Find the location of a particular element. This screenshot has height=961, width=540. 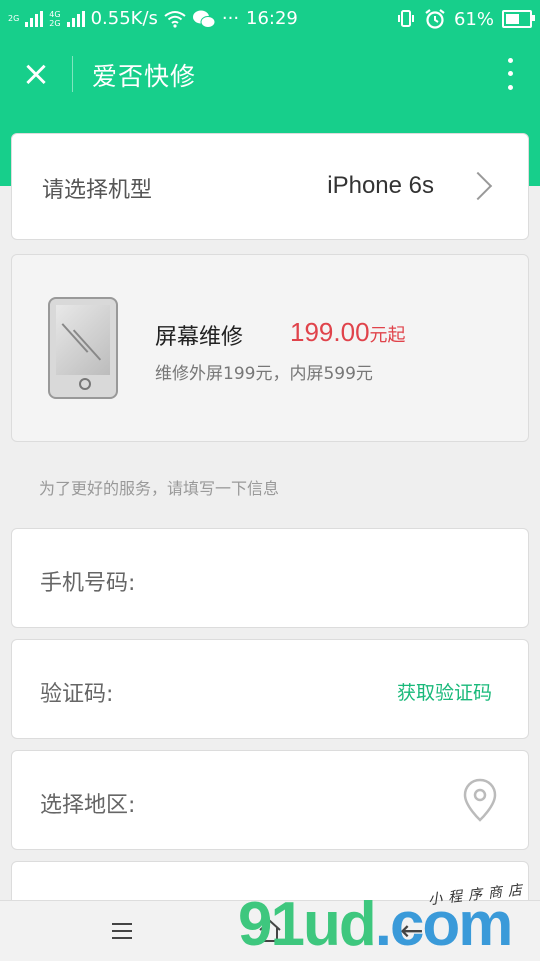

battery-percent: 61% is located at coordinates (473, 19).